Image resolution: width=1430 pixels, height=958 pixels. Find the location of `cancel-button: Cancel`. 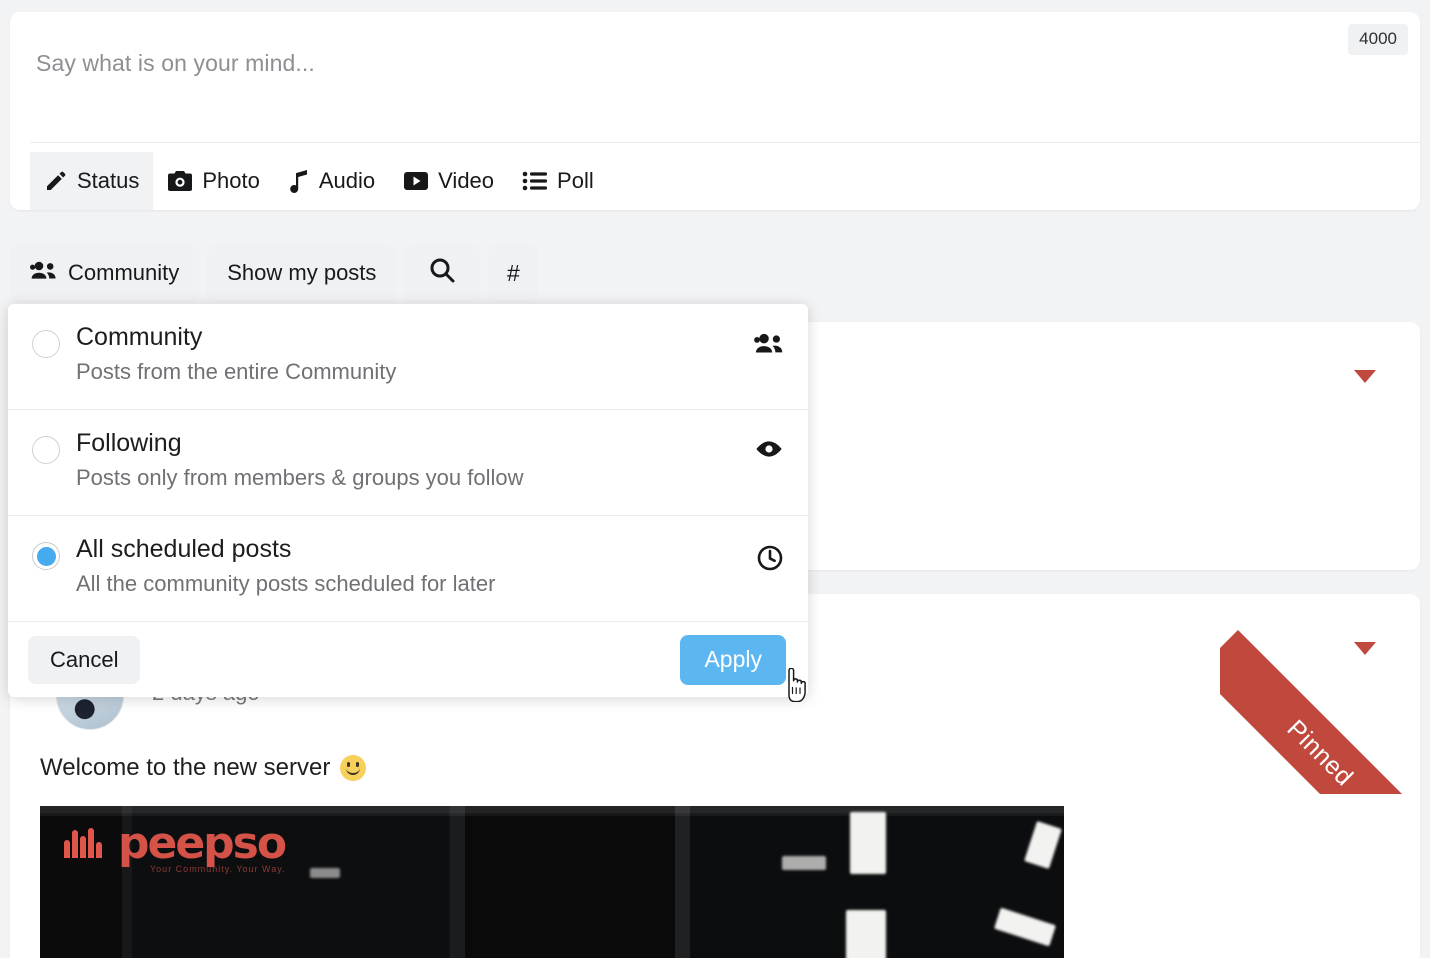

cancel-button: Cancel is located at coordinates (84, 659).